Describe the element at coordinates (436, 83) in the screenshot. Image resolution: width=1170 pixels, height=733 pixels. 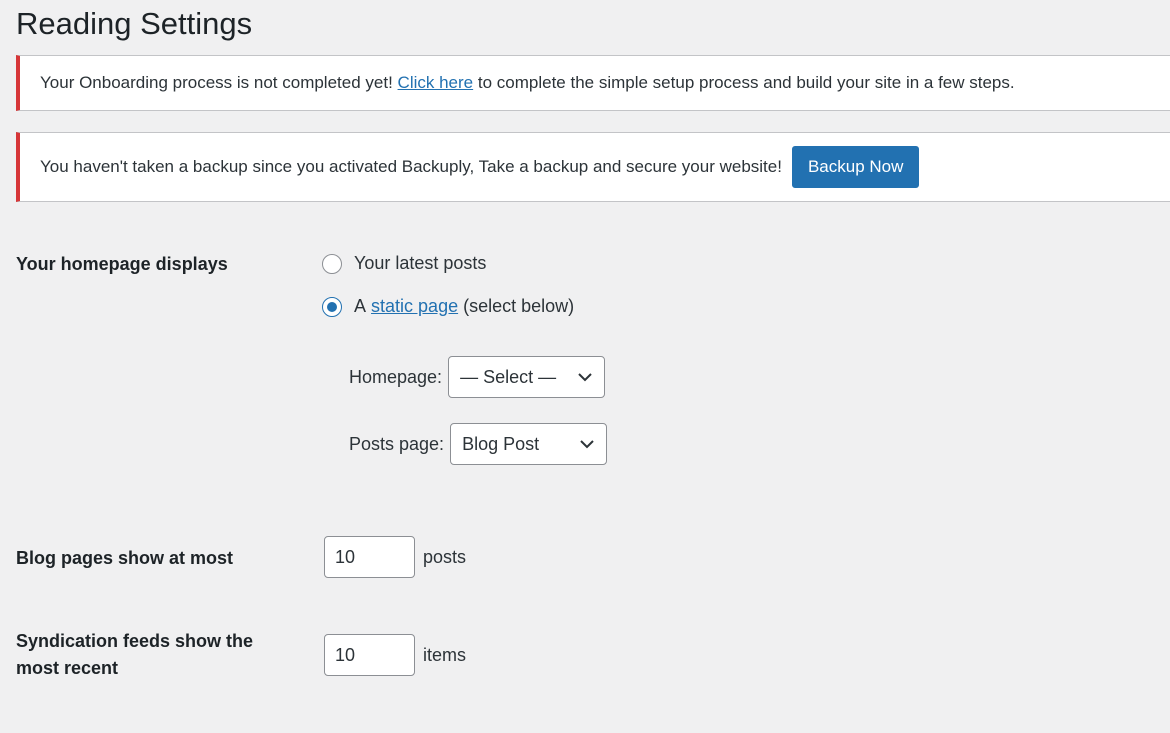
I see `onboarding-click-here-link: Click here` at that location.